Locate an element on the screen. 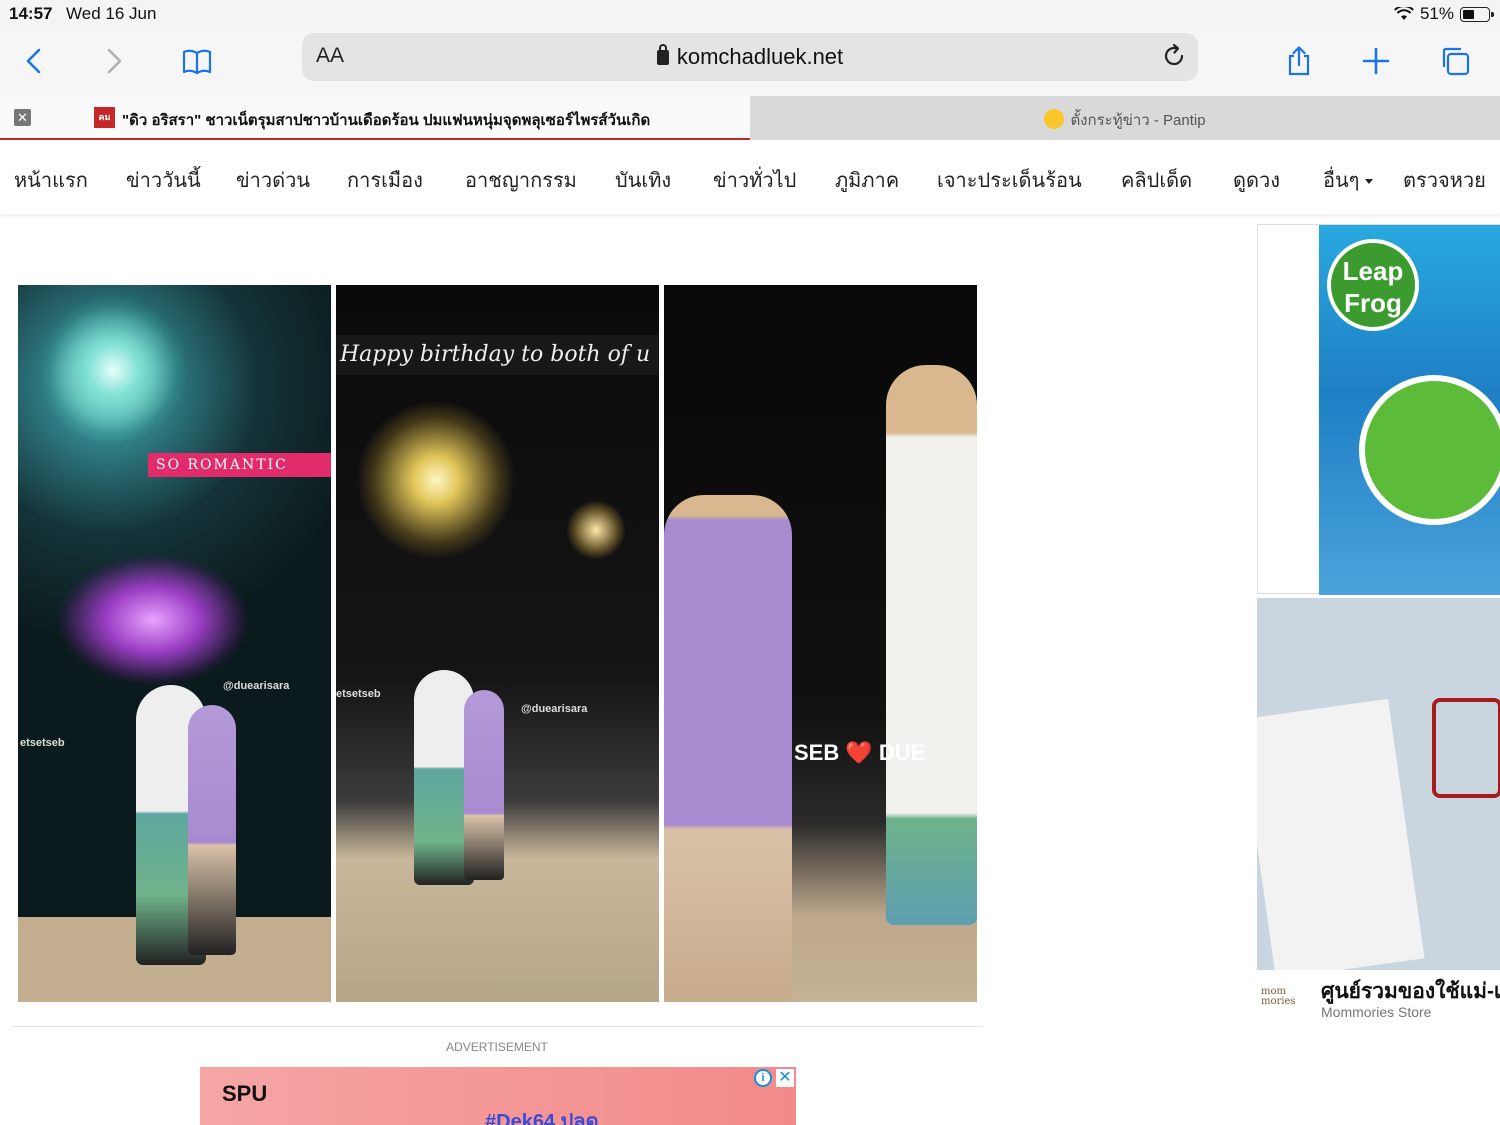 This screenshot has width=1500, height=1125. nav-crime: อาชญากรรม is located at coordinates (521, 180).